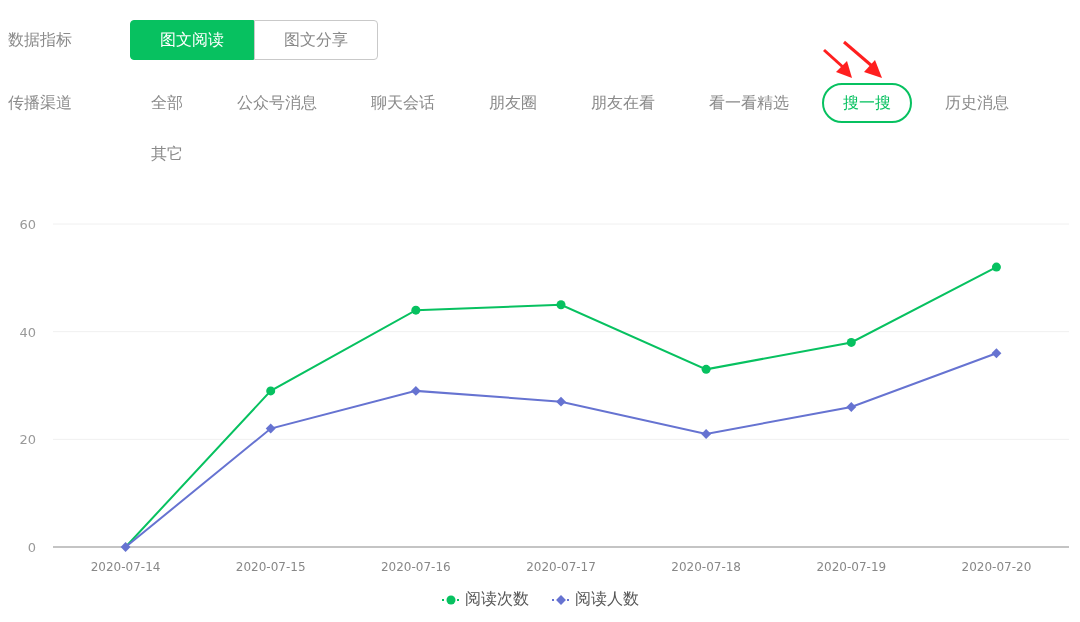  What do you see at coordinates (40, 40) in the screenshot?
I see `filter-label: 数据指标` at bounding box center [40, 40].